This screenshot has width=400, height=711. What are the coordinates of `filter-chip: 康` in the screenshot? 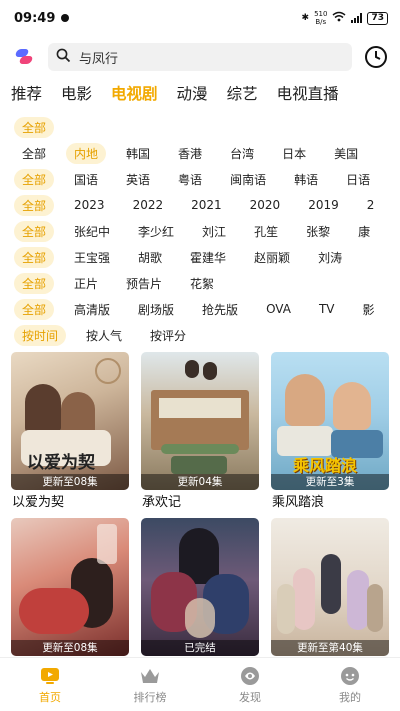 It's located at (364, 231).